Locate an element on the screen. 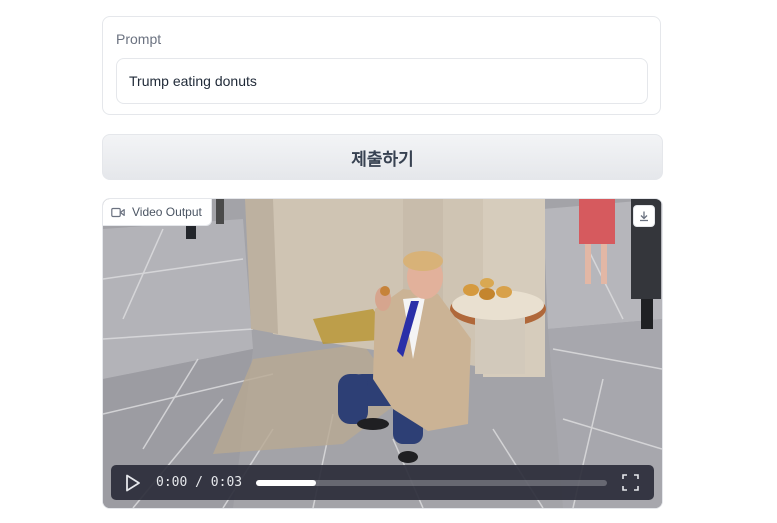  video-controls: 0:00 / 0:03 is located at coordinates (382, 482).